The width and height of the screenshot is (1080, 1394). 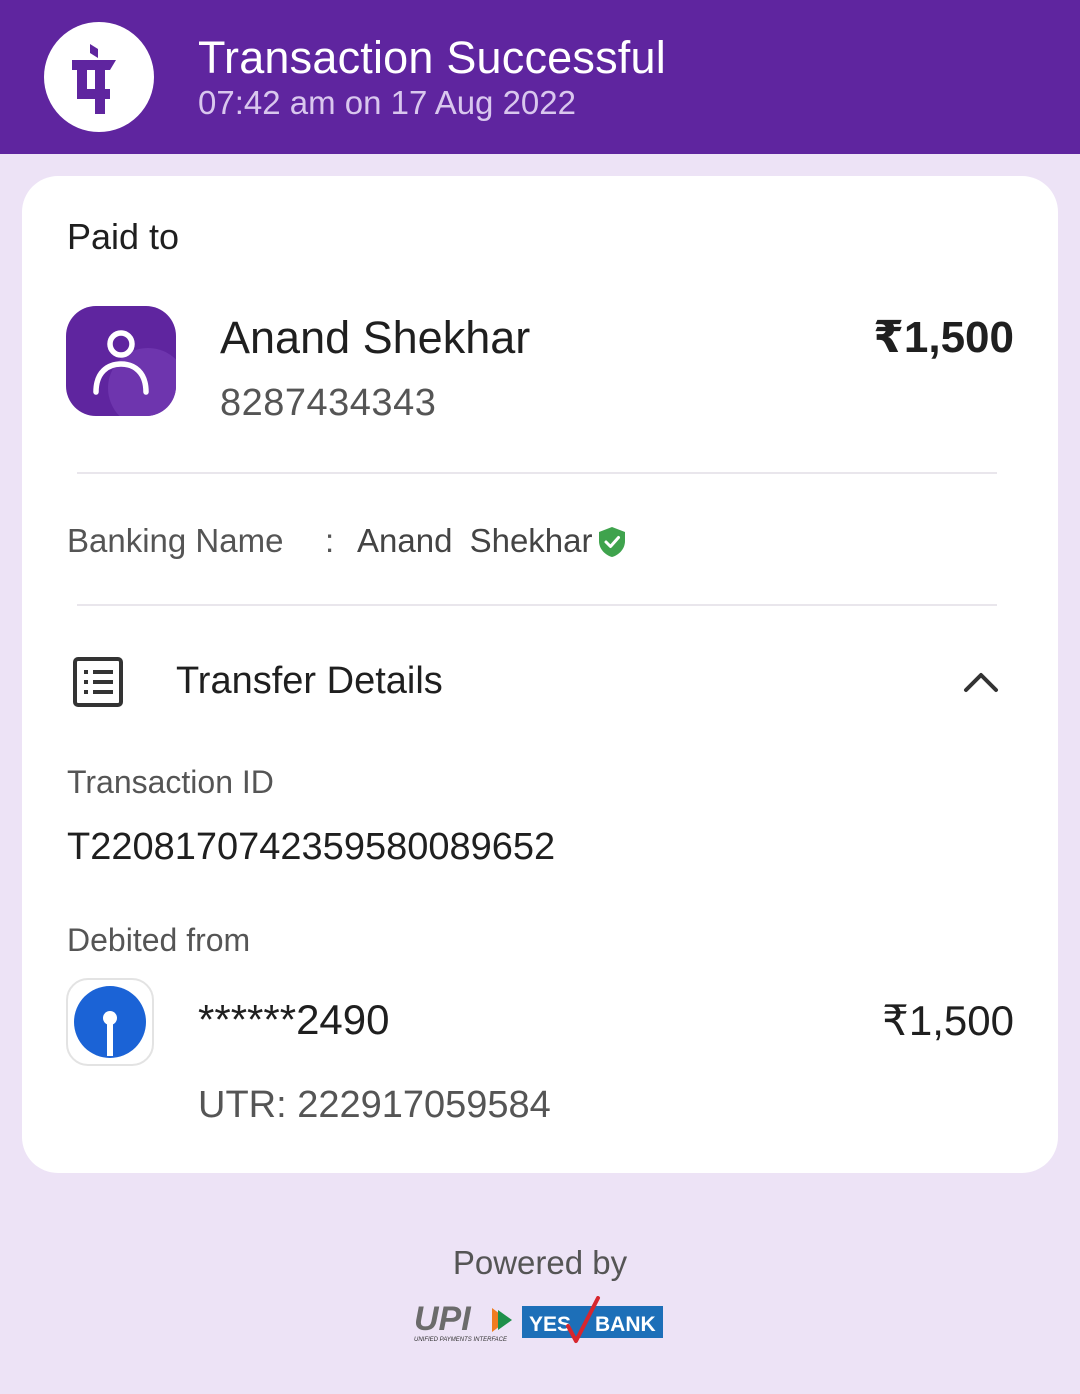 What do you see at coordinates (175, 540) in the screenshot?
I see `banking-name-label: Banking Name` at bounding box center [175, 540].